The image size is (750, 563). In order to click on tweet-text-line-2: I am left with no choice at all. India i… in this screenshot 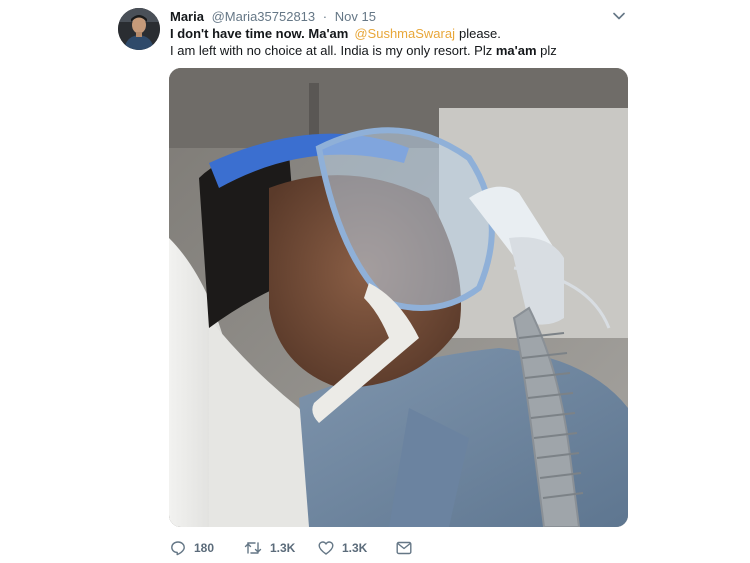, I will do `click(363, 51)`.